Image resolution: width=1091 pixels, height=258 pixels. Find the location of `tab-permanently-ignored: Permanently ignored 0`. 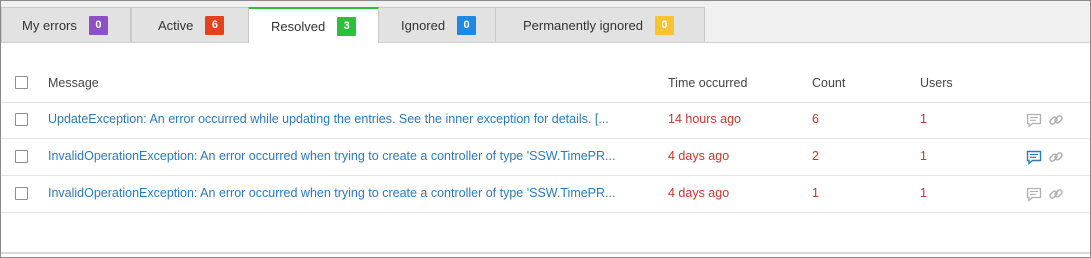

tab-permanently-ignored: Permanently ignored 0 is located at coordinates (600, 24).